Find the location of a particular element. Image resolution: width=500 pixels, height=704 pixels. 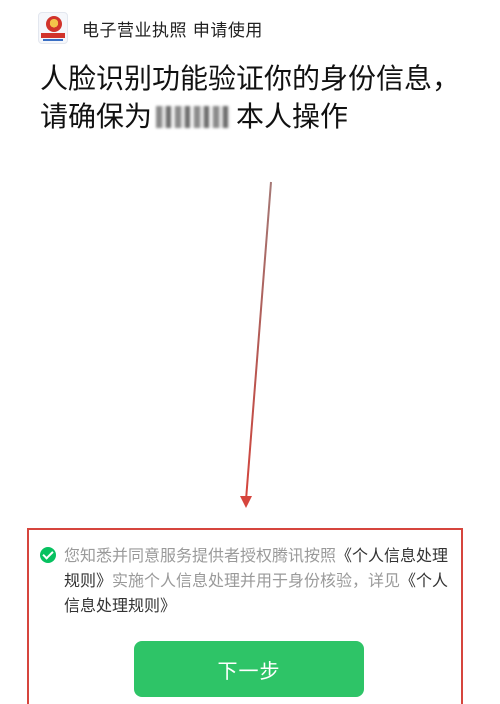

page-title: 人脸识别功能验证你的身份信息， 请确保为 本人操作 is located at coordinates (260, 98).